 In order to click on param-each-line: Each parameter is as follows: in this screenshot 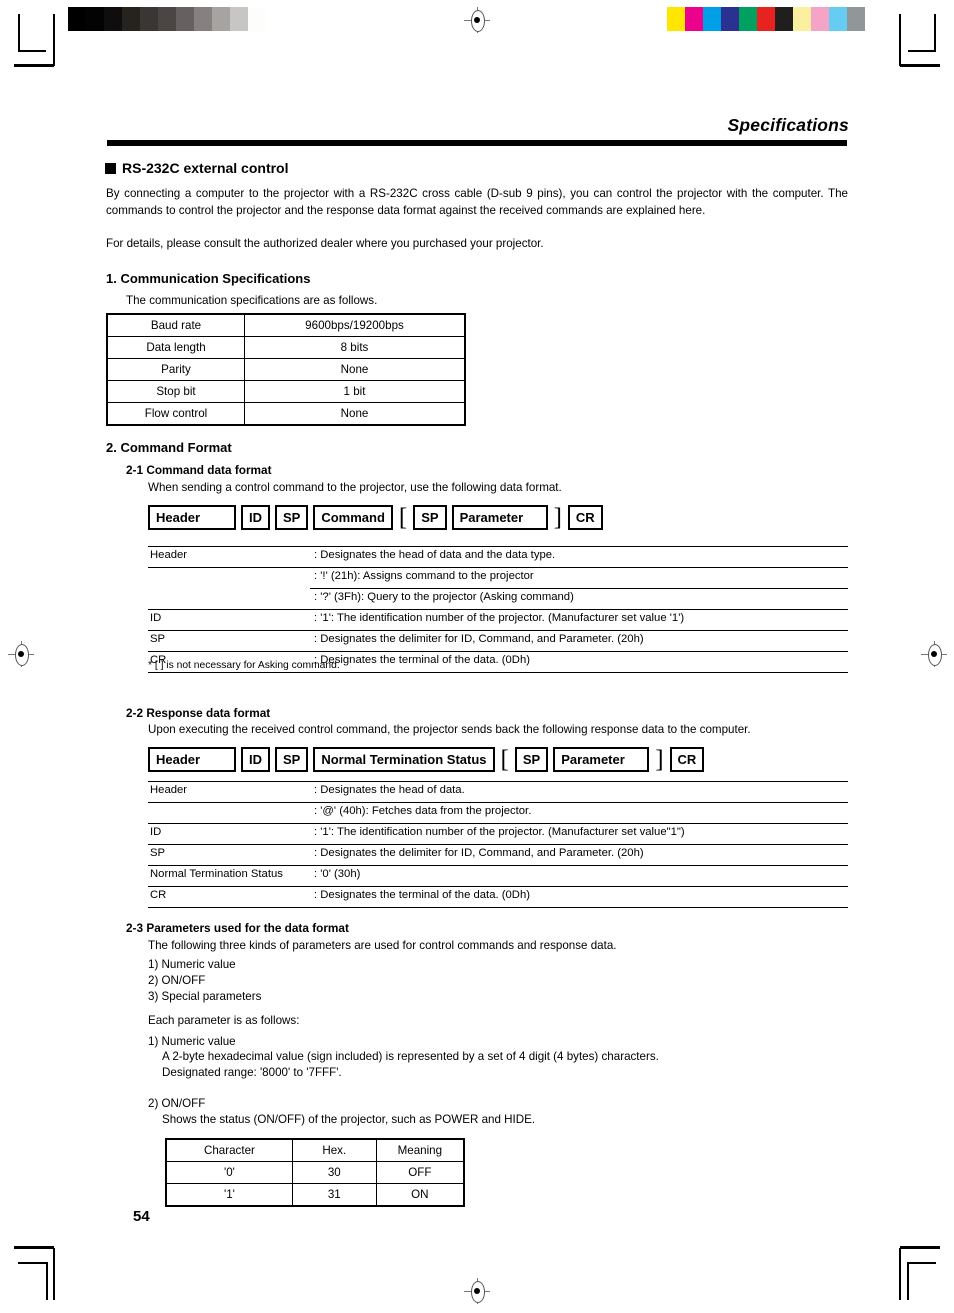, I will do `click(224, 1020)`.